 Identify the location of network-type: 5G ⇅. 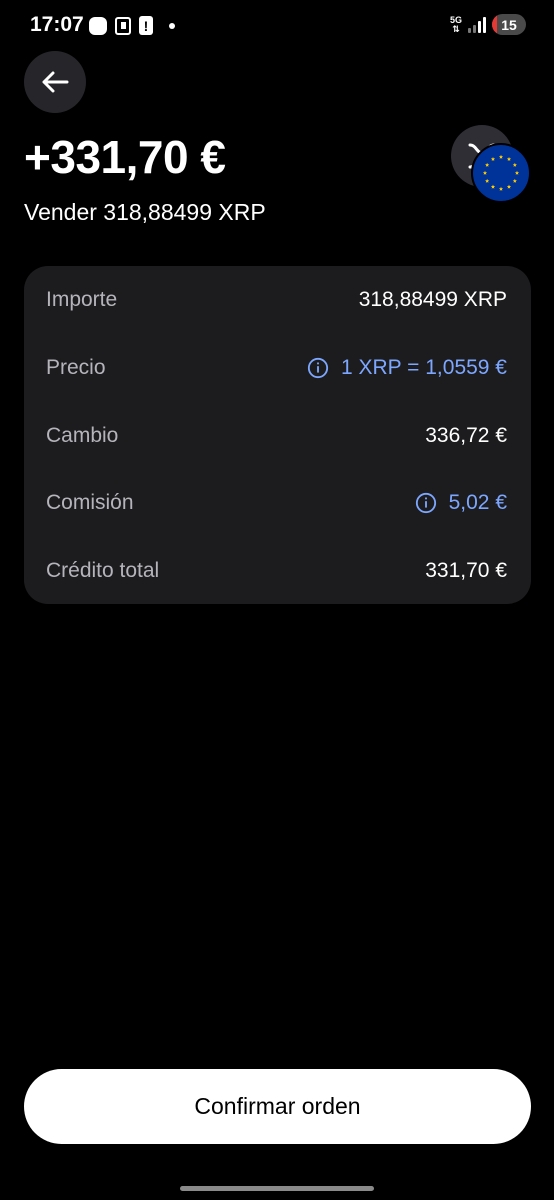
(455, 24).